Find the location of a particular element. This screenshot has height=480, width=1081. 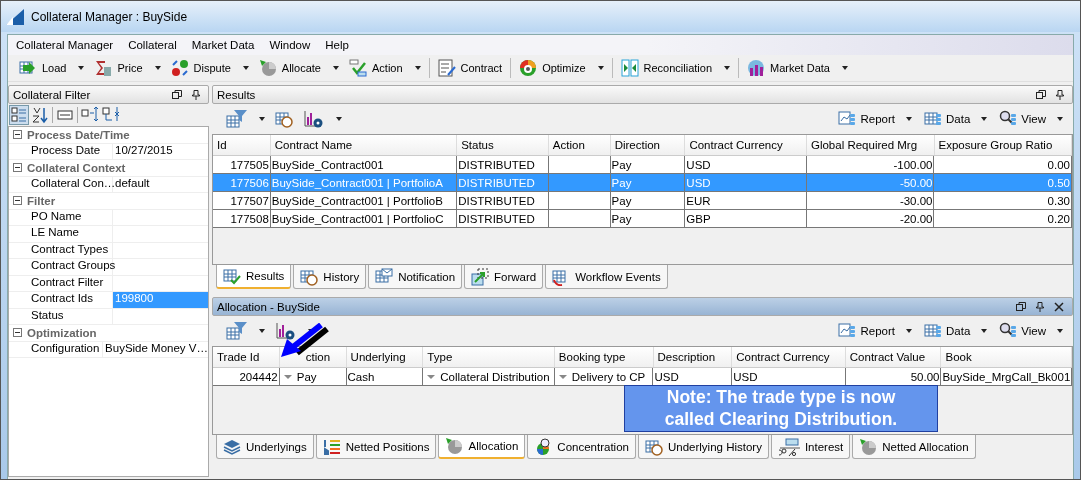

section-title: Filter is located at coordinates (41, 200).